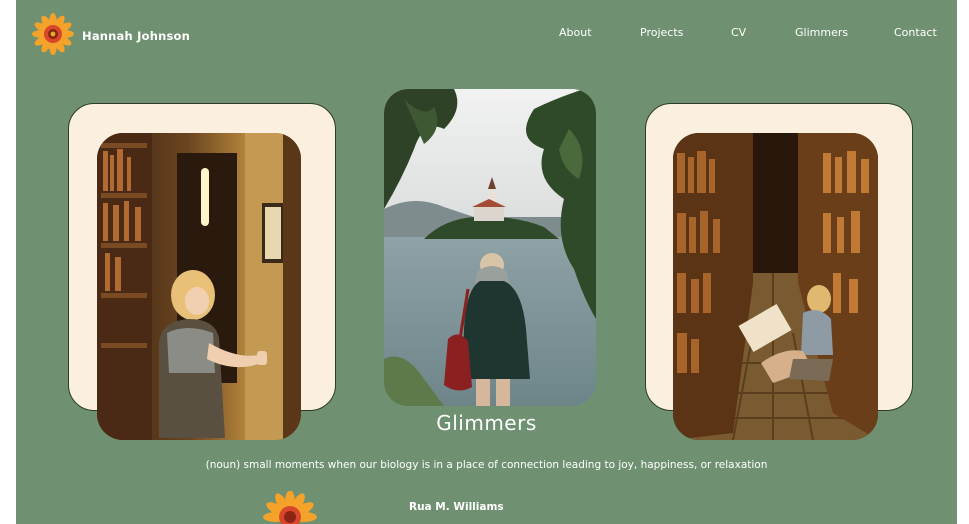 This screenshot has height=524, width=969. I want to click on flower-icon, so click(53, 36).